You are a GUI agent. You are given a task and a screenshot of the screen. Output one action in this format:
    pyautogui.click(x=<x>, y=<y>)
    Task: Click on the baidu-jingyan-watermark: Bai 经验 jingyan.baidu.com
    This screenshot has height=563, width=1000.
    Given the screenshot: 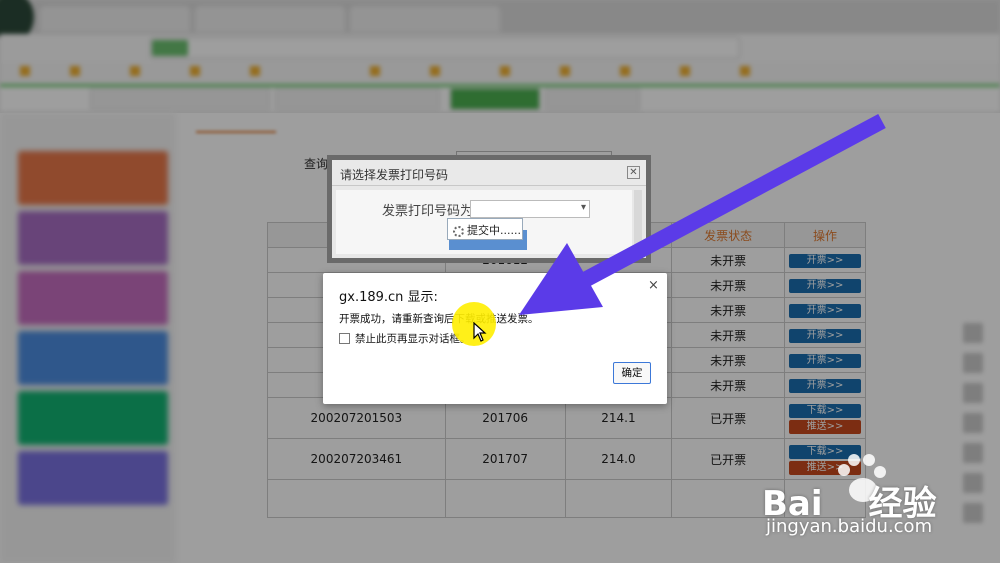 What is the action you would take?
    pyautogui.click(x=880, y=507)
    